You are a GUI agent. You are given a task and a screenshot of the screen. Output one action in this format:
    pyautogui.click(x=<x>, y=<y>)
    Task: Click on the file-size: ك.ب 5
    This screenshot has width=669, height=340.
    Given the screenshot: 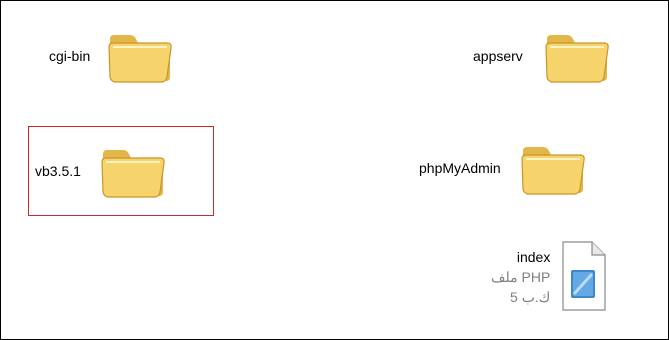 What is the action you would take?
    pyautogui.click(x=530, y=297)
    